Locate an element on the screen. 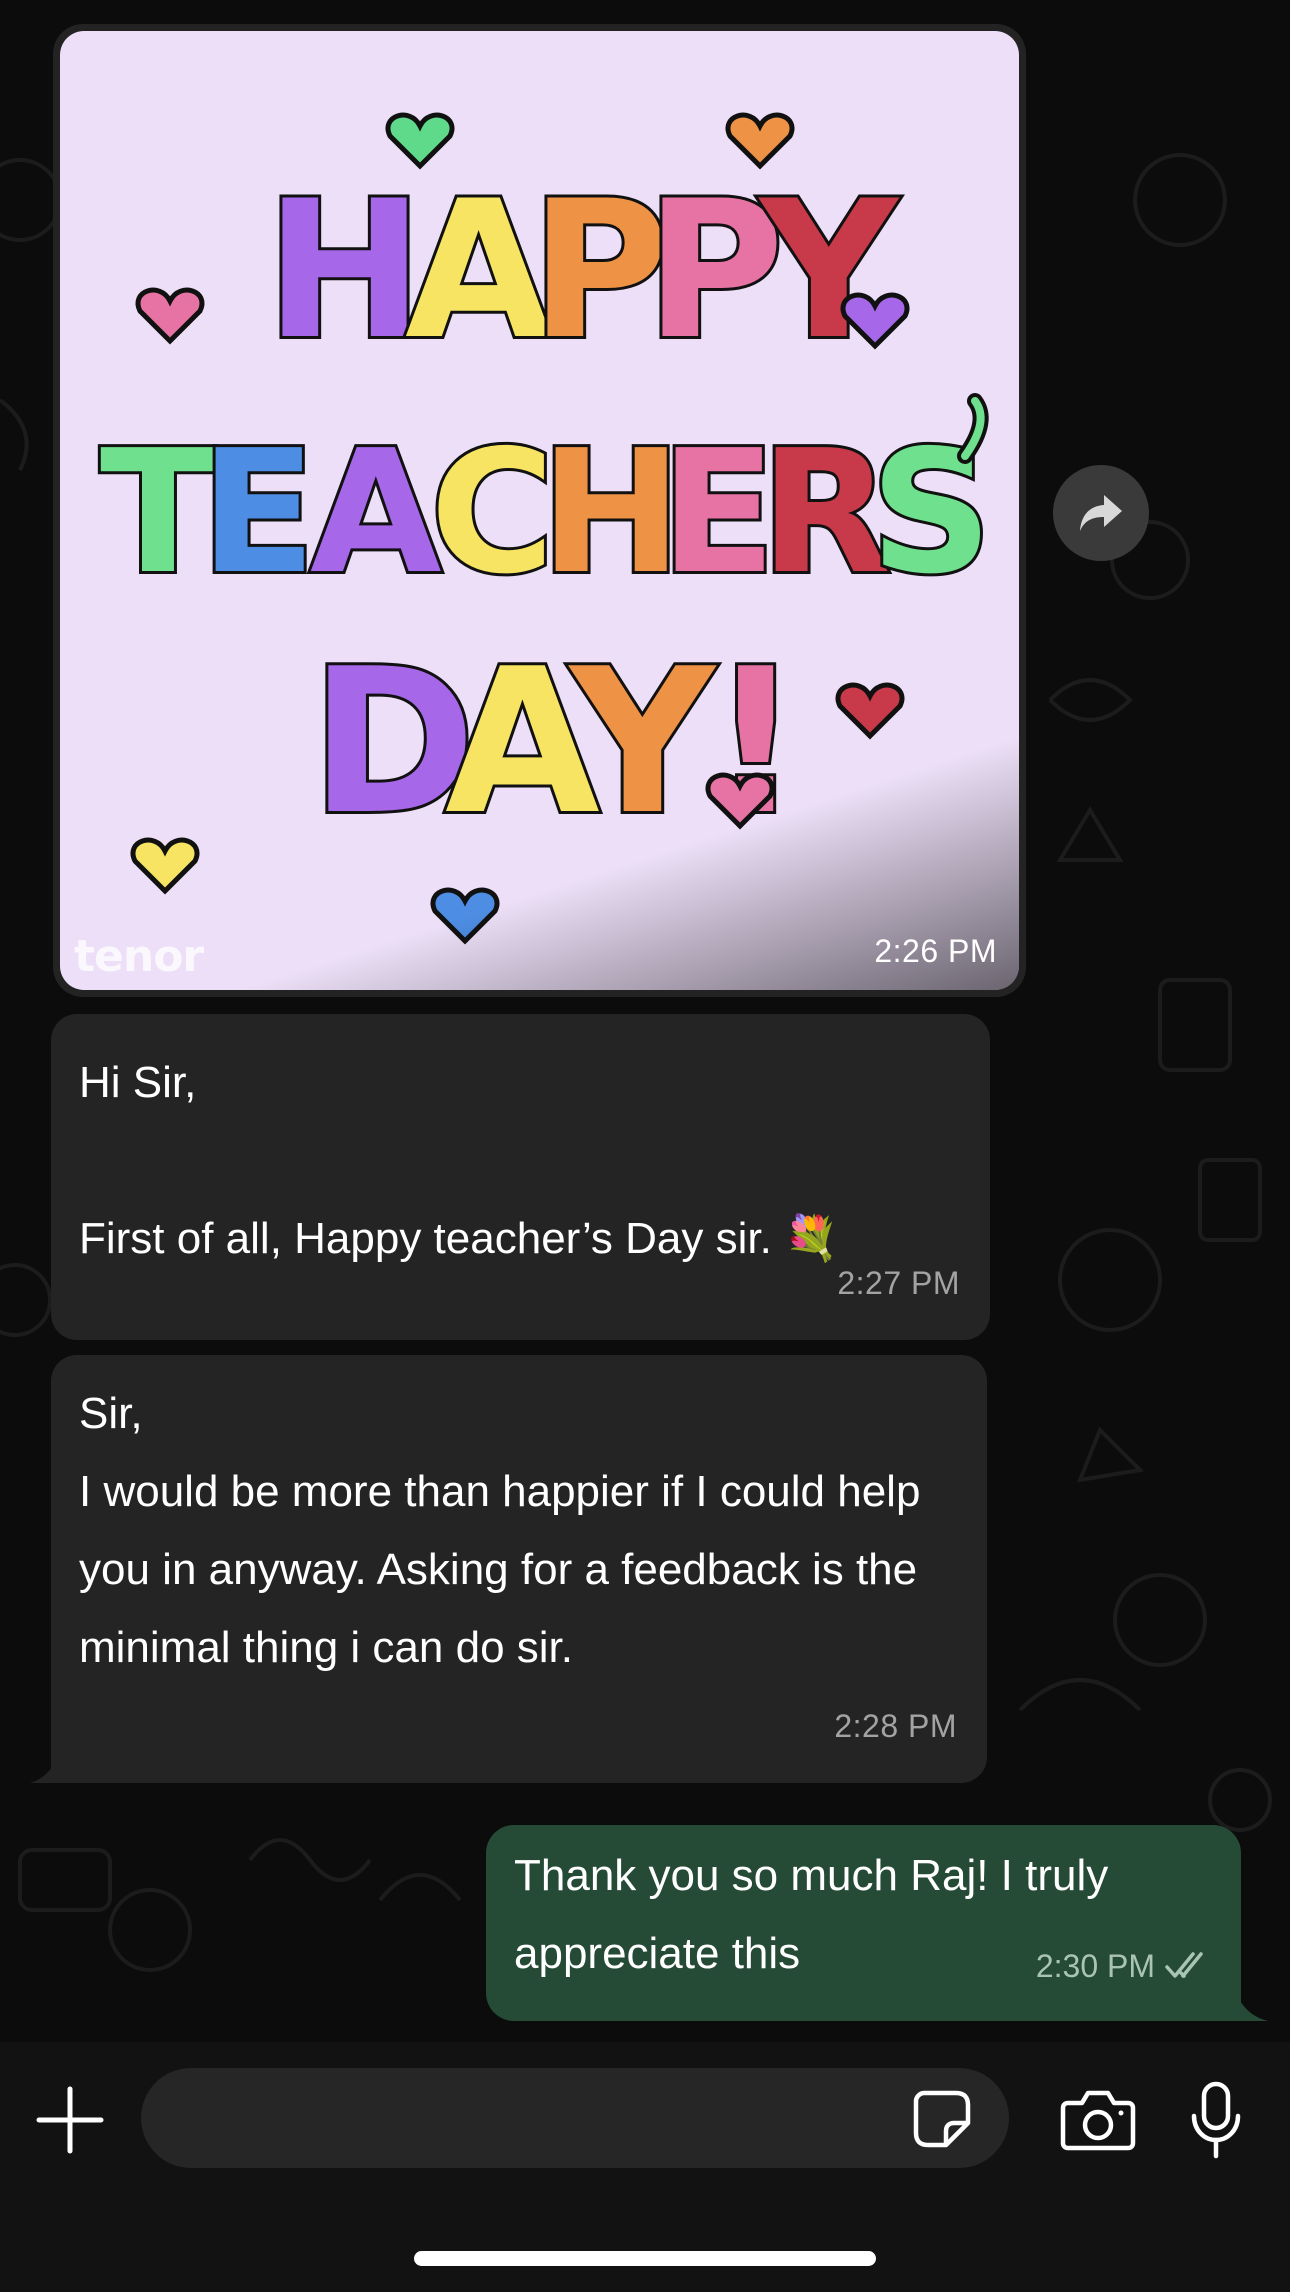 The width and height of the screenshot is (1290, 2292). tenor-watermark: tenor is located at coordinates (139, 956).